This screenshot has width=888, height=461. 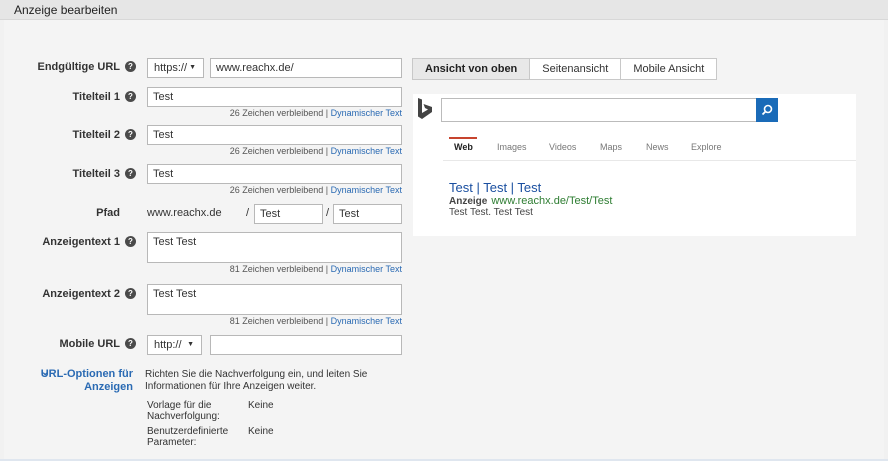 I want to click on title3-input: Test, so click(x=274, y=174).